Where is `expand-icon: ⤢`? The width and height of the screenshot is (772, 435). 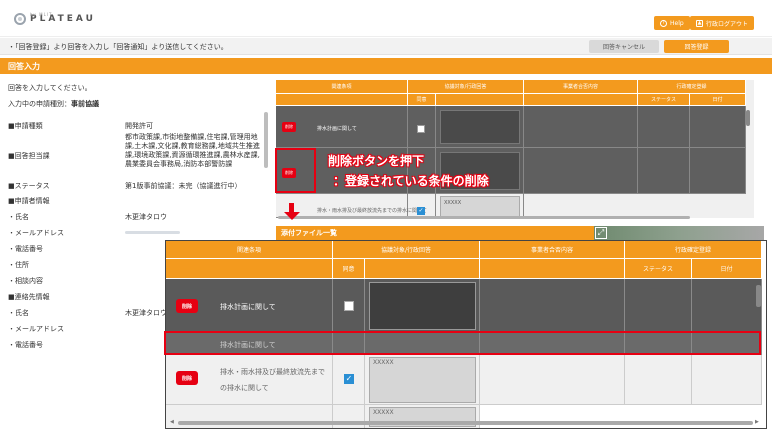 expand-icon: ⤢ is located at coordinates (601, 233).